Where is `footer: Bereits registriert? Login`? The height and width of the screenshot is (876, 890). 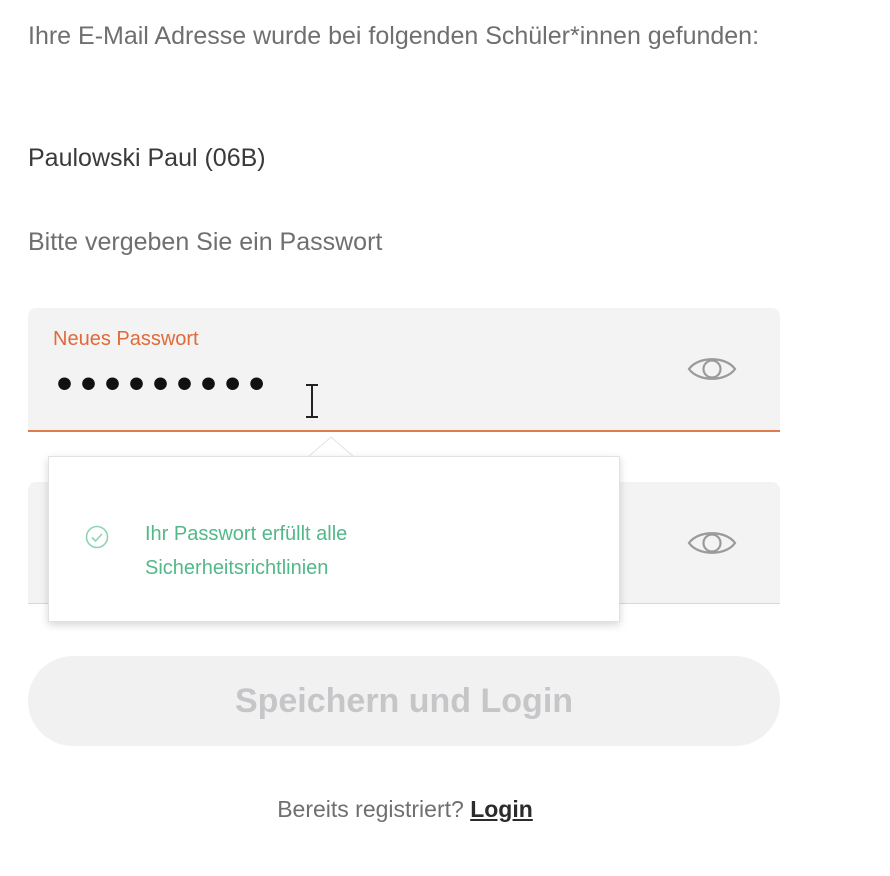
footer: Bereits registriert? Login is located at coordinates (405, 809).